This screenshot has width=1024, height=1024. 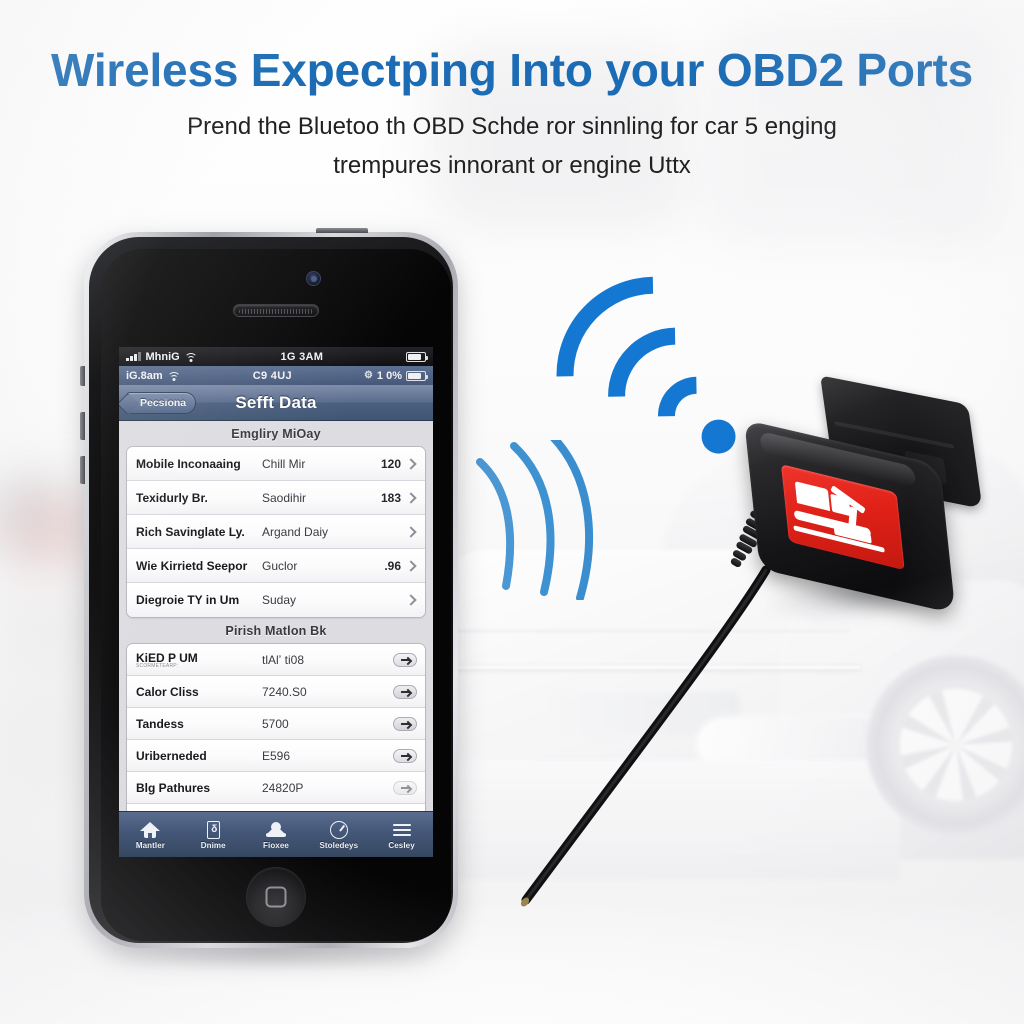 What do you see at coordinates (402, 830) in the screenshot?
I see `menu-icon` at bounding box center [402, 830].